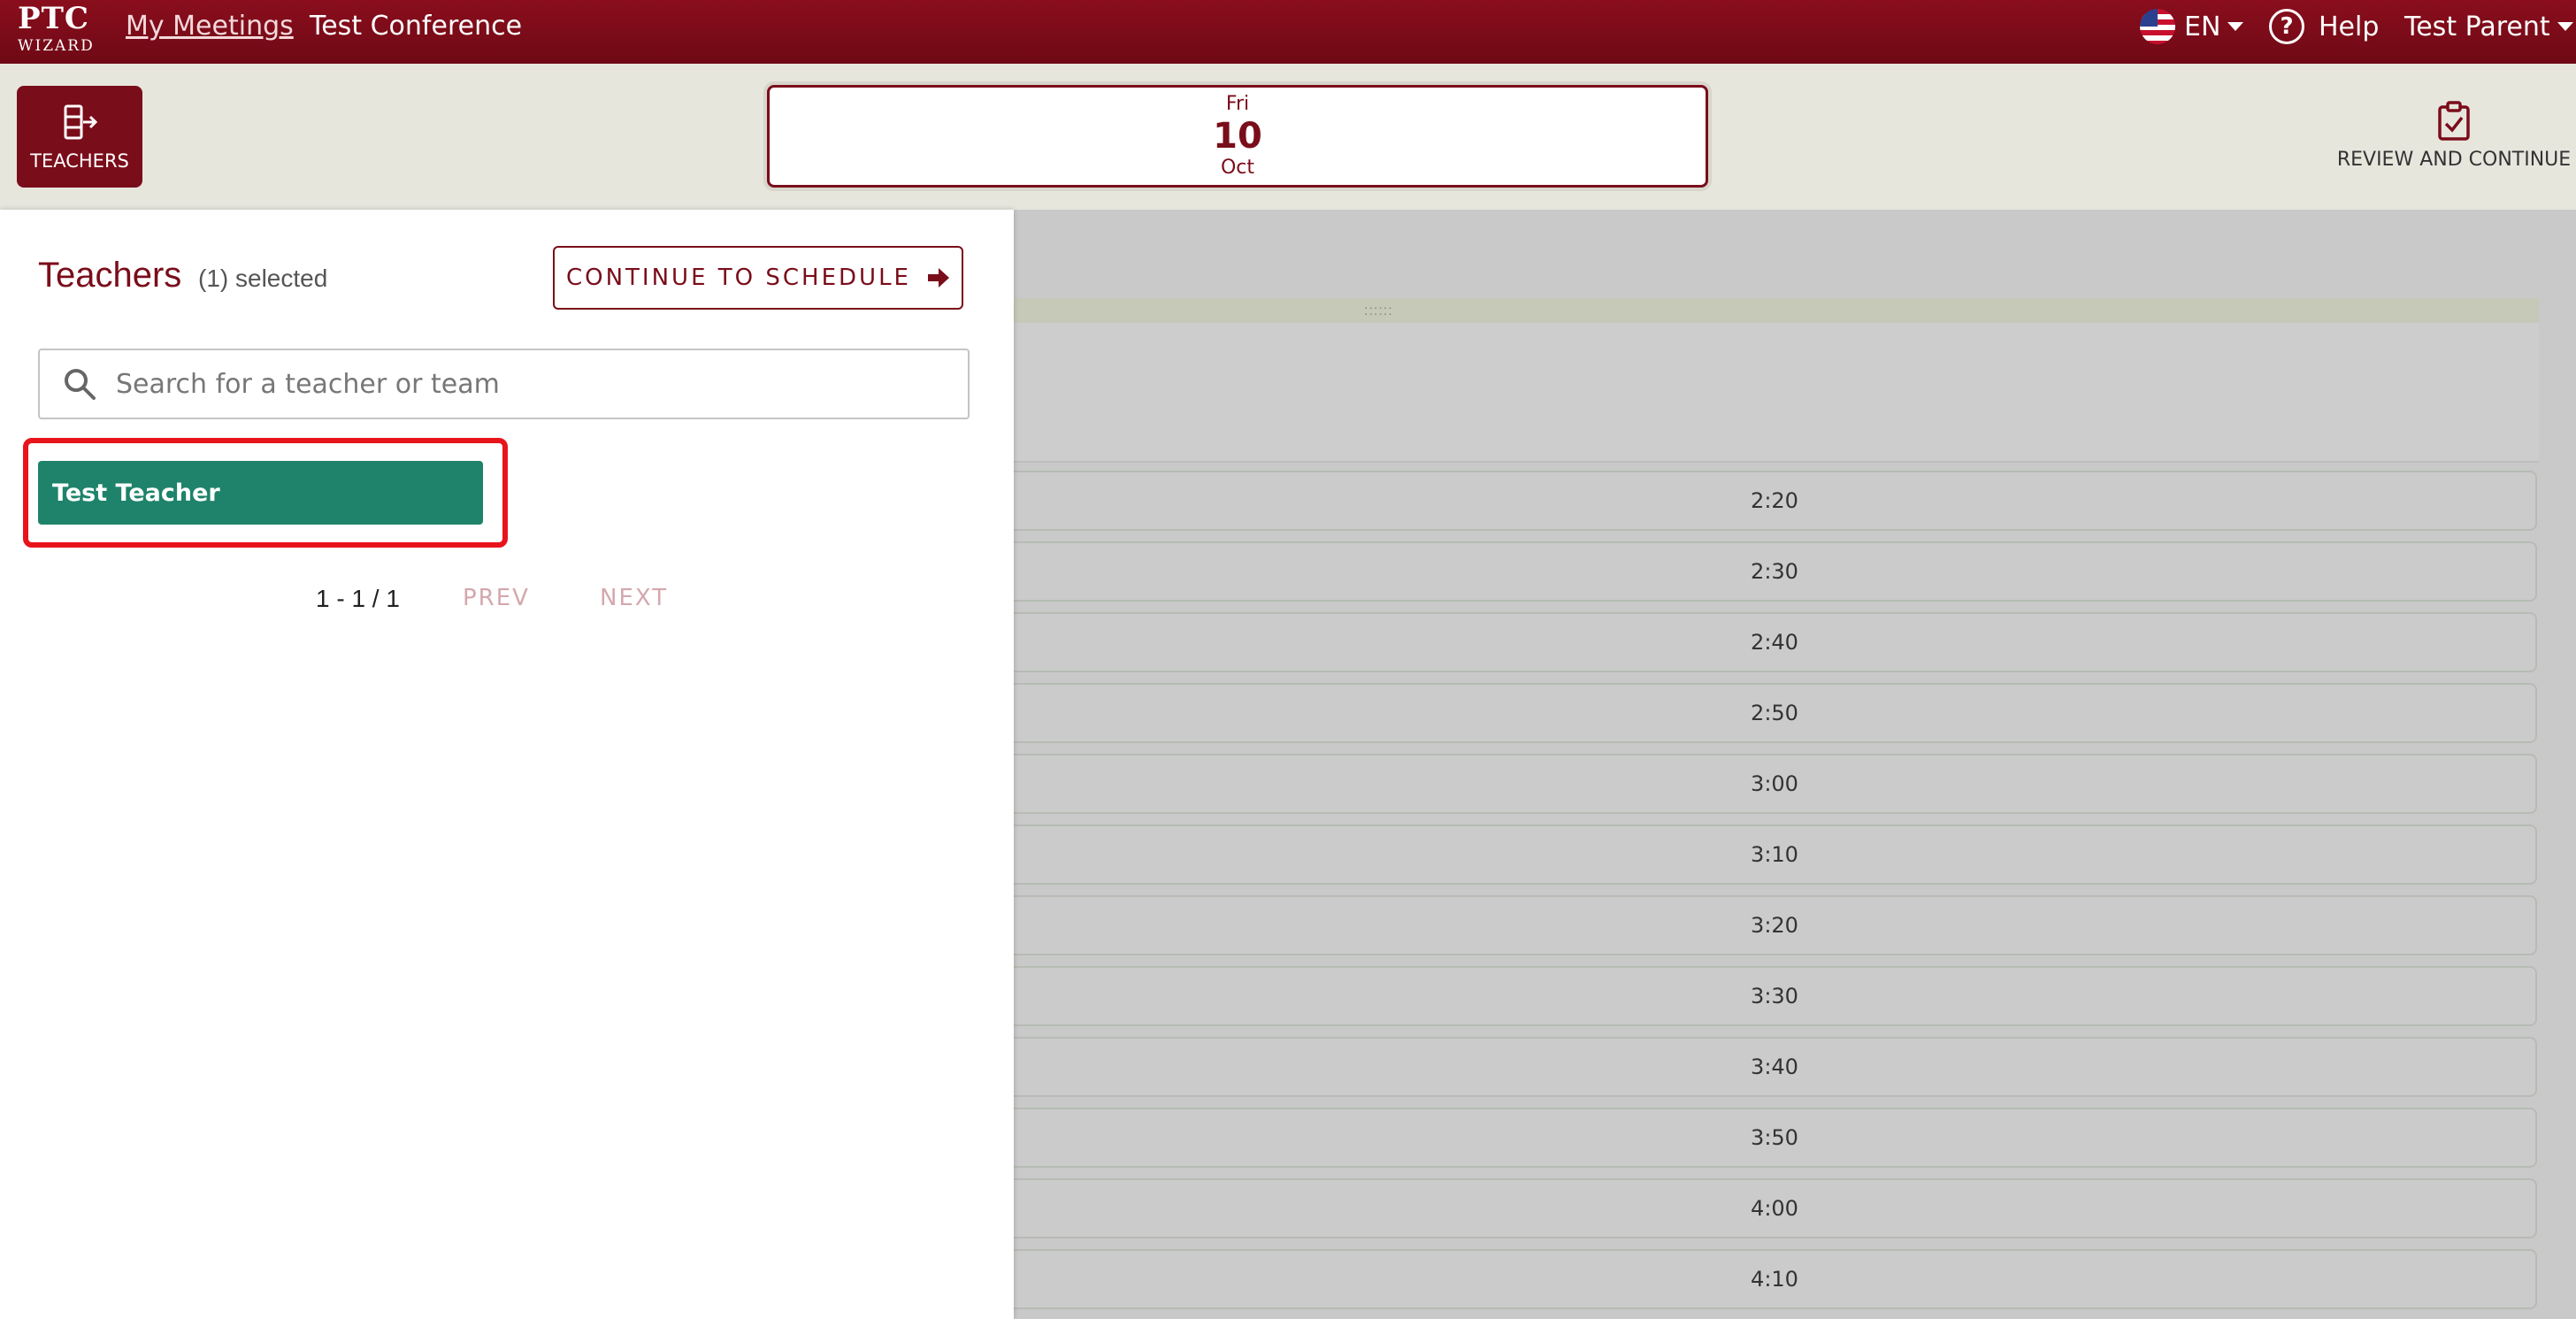 The width and height of the screenshot is (2576, 1319). Describe the element at coordinates (1775, 996) in the screenshot. I see `time-slot: 3:30` at that location.